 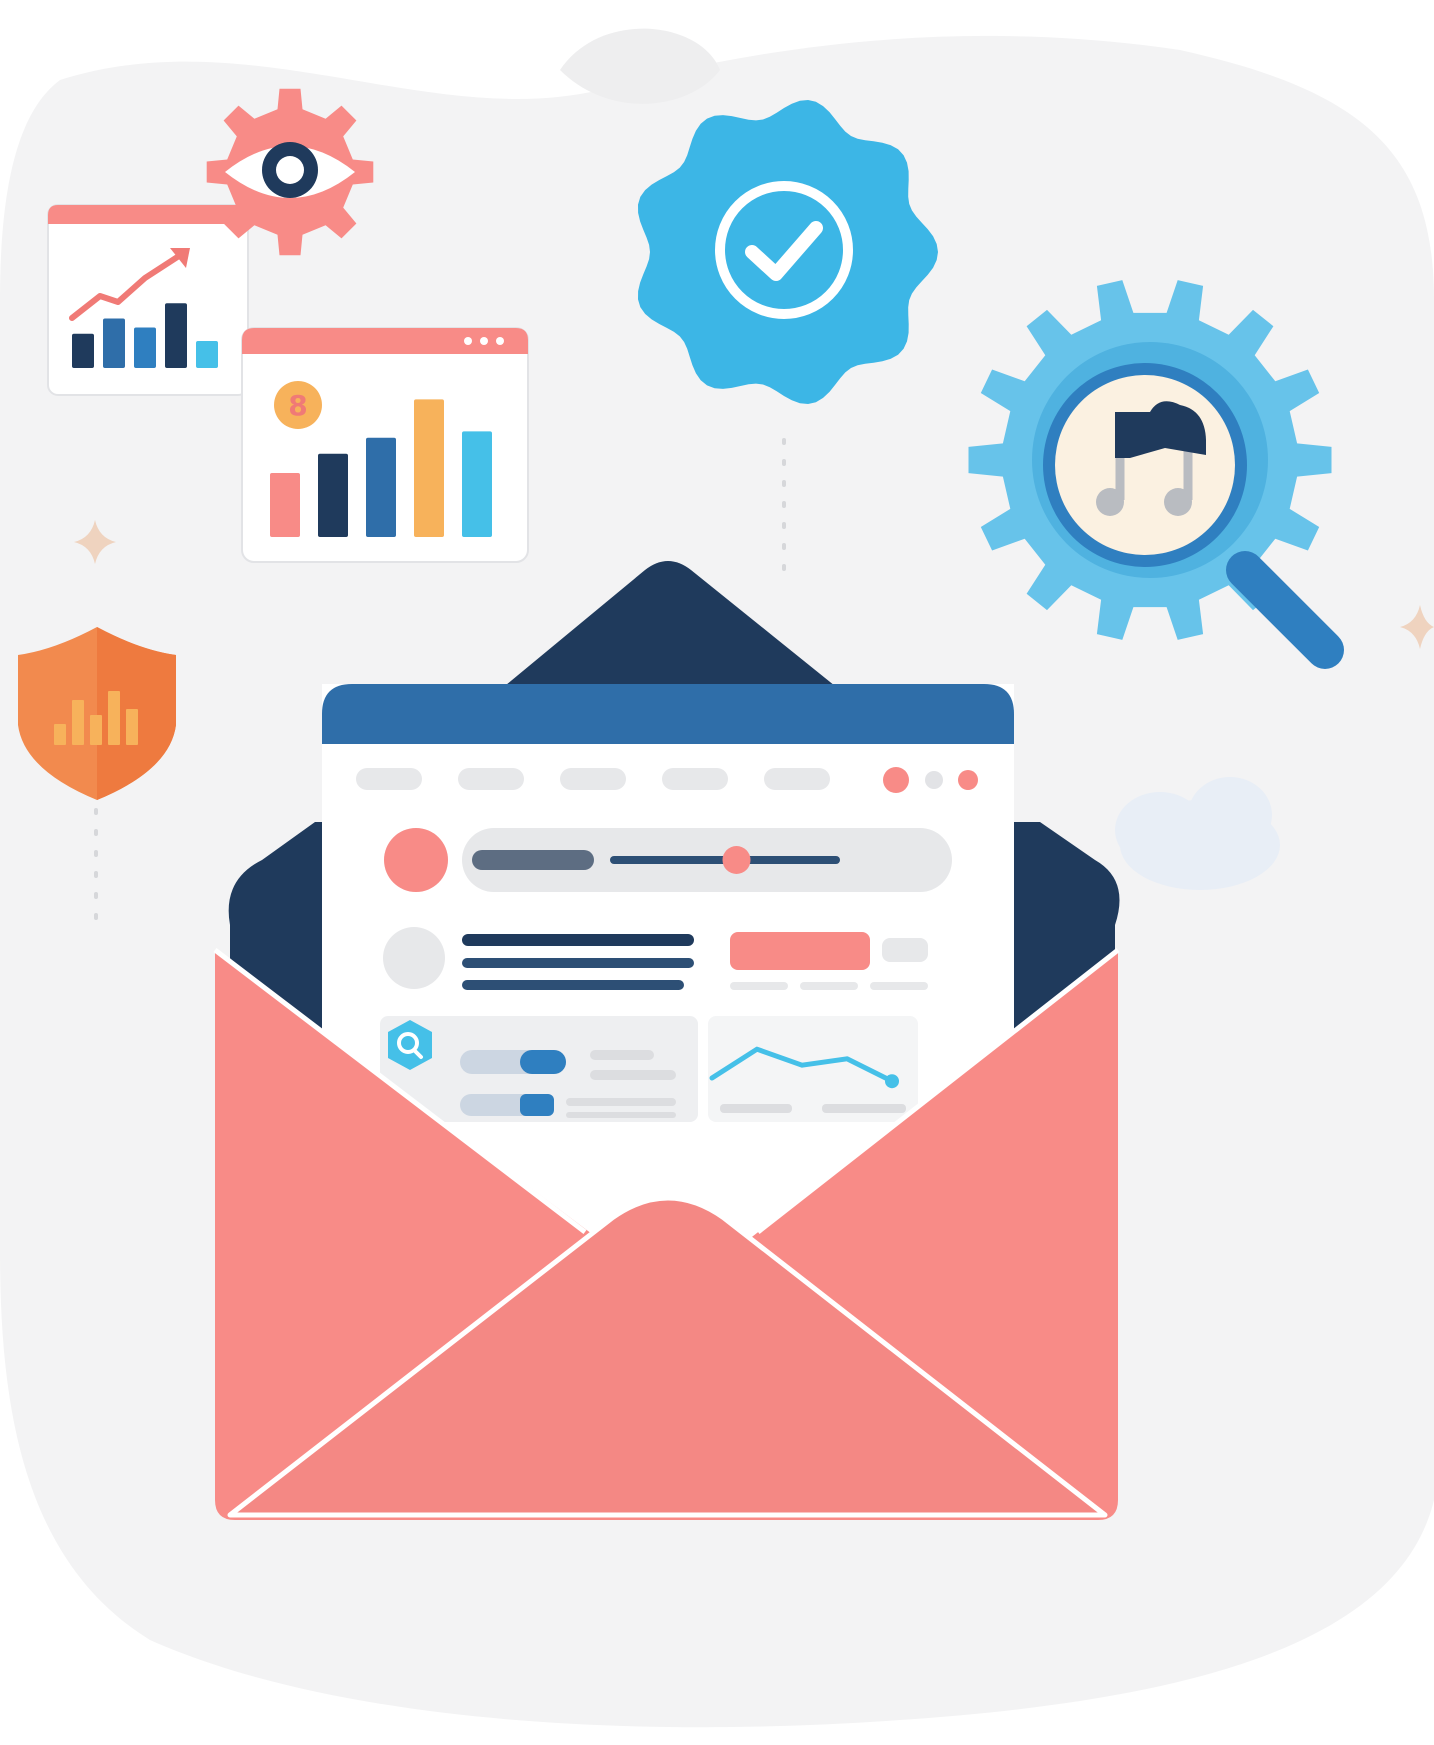 I want to click on coin-badge-text: 8, so click(x=297, y=405).